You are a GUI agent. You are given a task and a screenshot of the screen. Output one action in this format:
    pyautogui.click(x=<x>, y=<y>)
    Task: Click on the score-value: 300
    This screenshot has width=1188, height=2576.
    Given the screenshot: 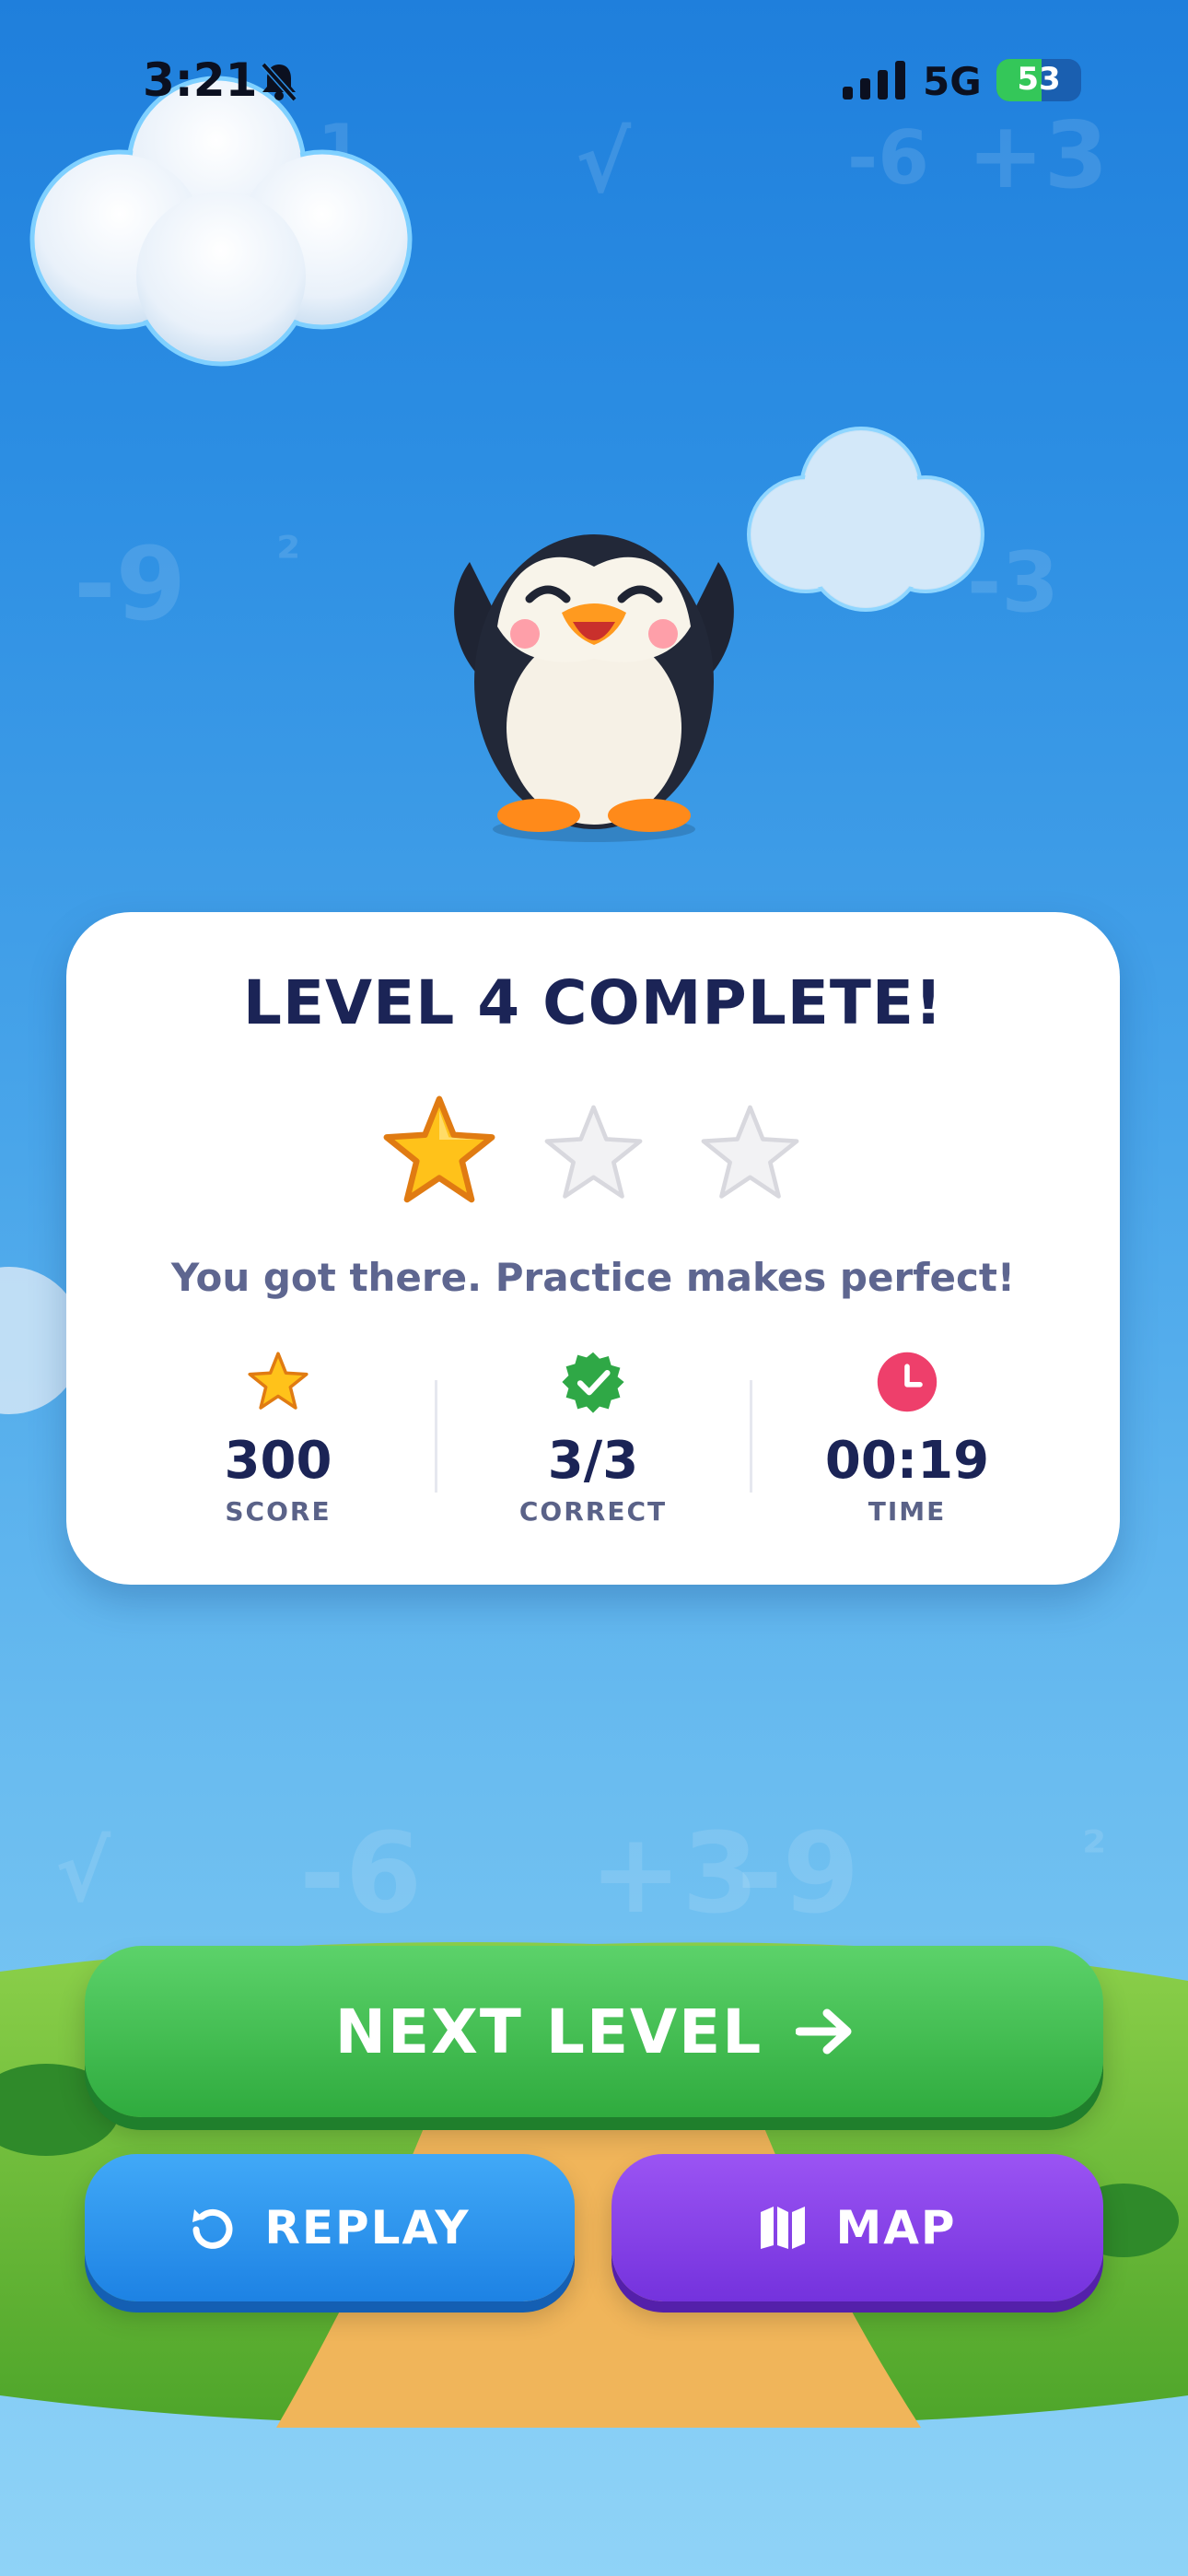 What is the action you would take?
    pyautogui.click(x=278, y=1461)
    